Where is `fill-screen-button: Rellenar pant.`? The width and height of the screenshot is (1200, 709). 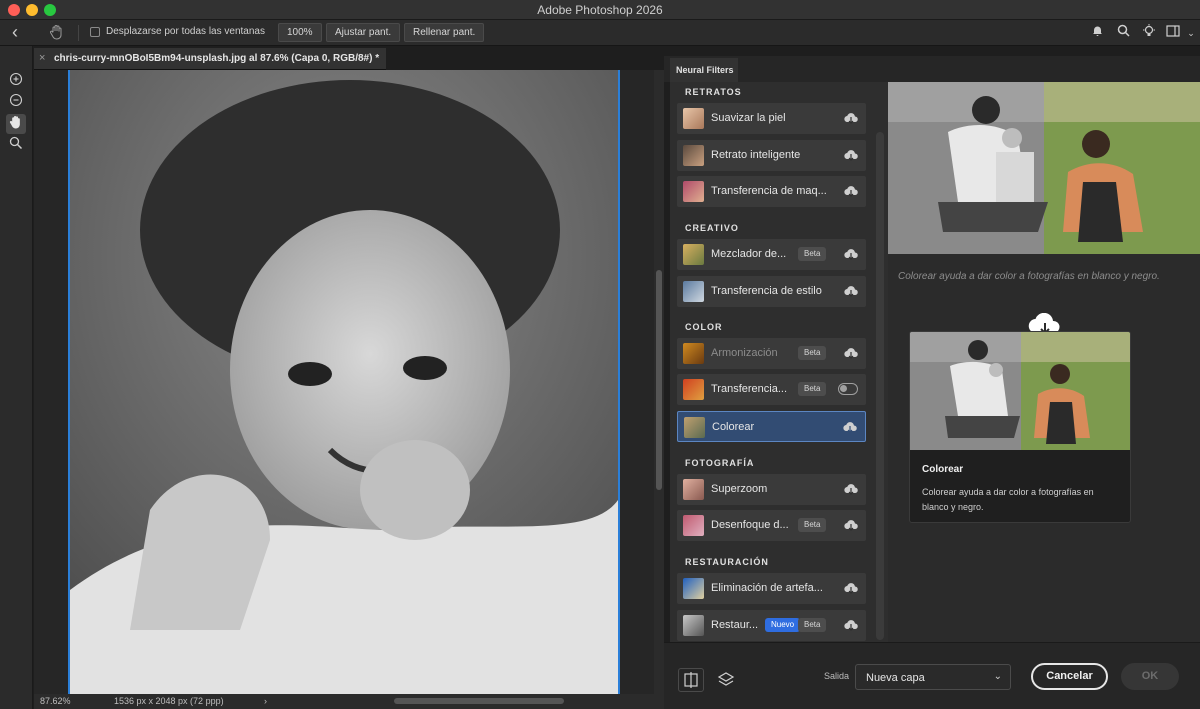
fill-screen-button: Rellenar pant. is located at coordinates (444, 32).